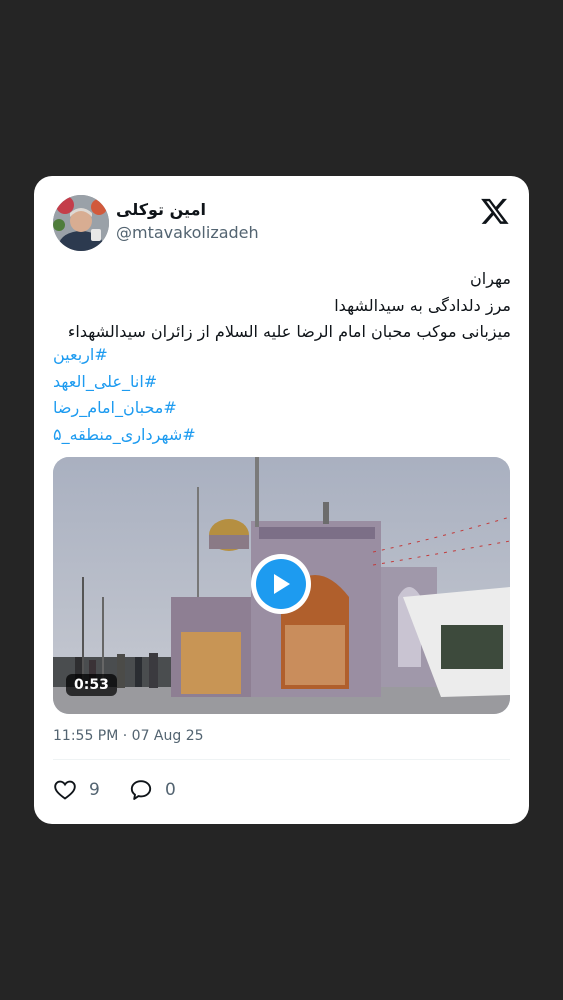 The height and width of the screenshot is (1000, 563). I want to click on divider, so click(281, 759).